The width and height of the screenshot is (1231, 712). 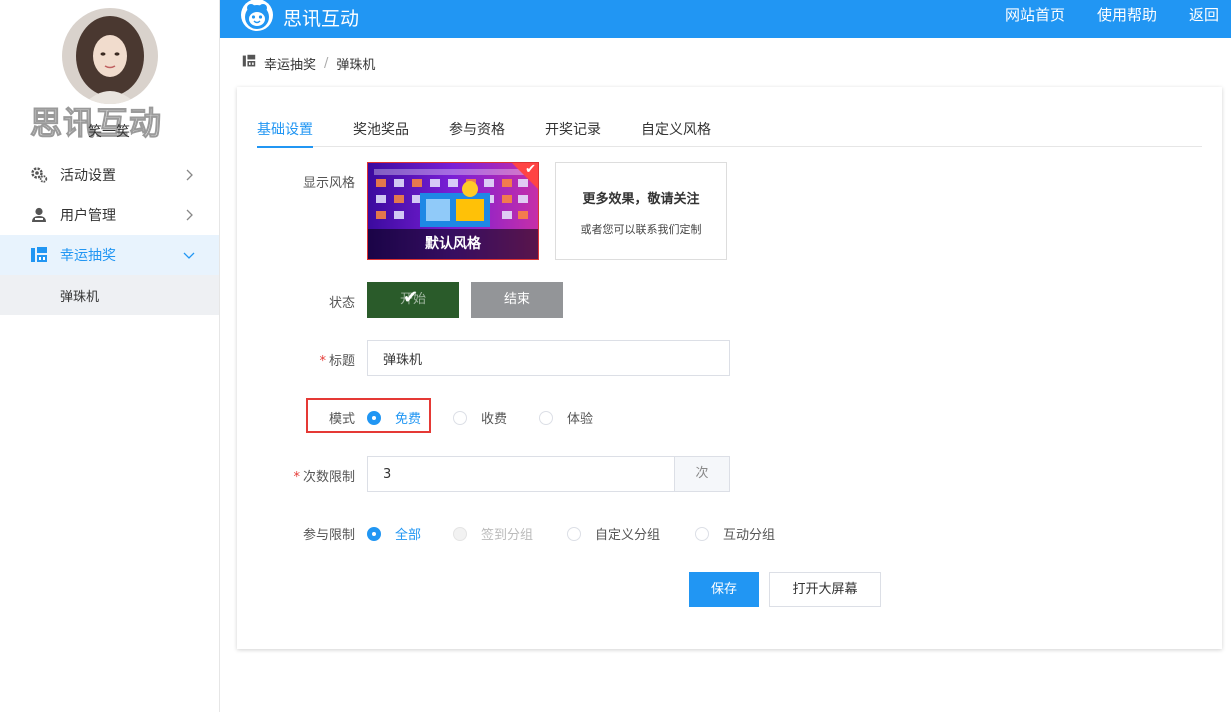 I want to click on tab-custom-style: 自定义风格, so click(x=676, y=131).